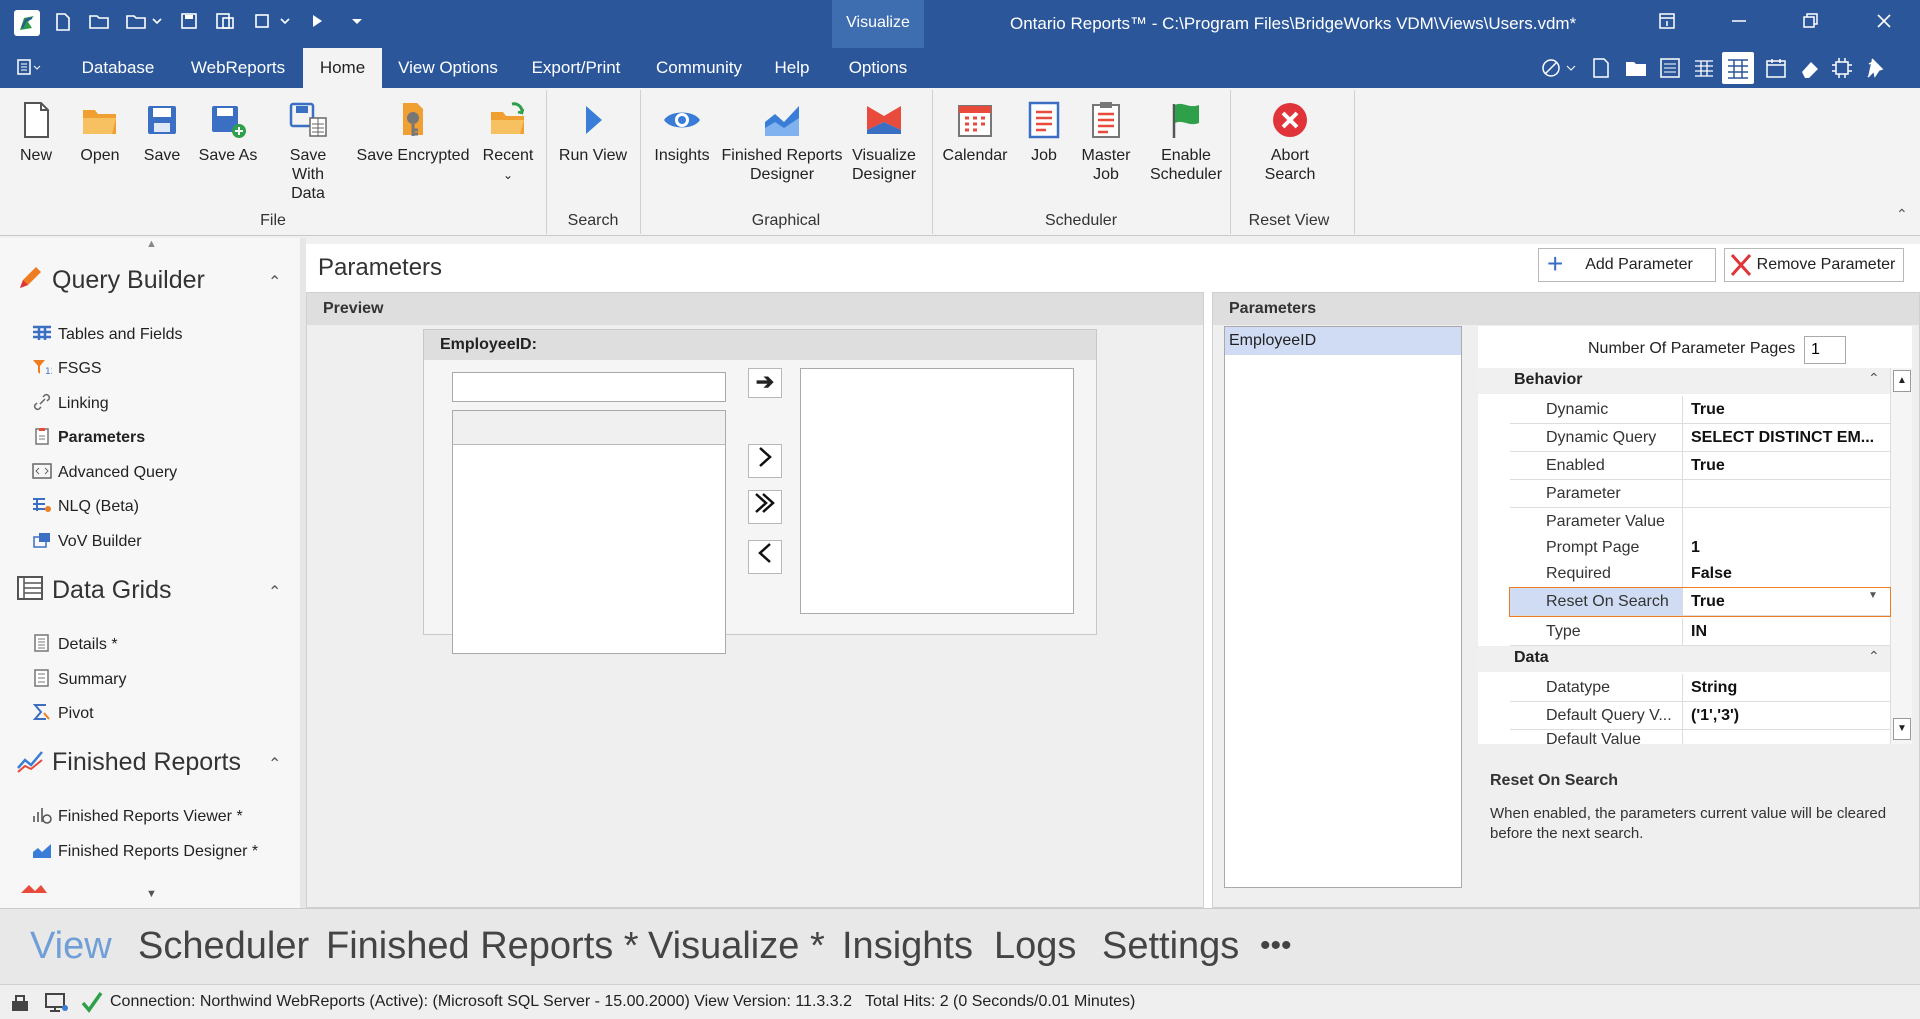 This screenshot has width=1920, height=1019. Describe the element at coordinates (1044, 132) in the screenshot. I see `job-button: Job` at that location.